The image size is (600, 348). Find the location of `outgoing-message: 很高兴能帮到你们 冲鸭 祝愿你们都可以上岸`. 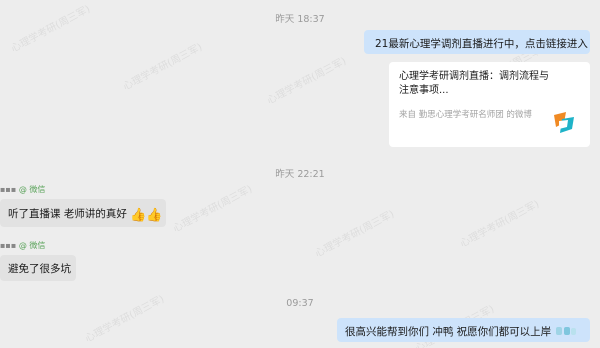

outgoing-message: 很高兴能帮到你们 冲鸭 祝愿你们都可以上岸 is located at coordinates (463, 330).